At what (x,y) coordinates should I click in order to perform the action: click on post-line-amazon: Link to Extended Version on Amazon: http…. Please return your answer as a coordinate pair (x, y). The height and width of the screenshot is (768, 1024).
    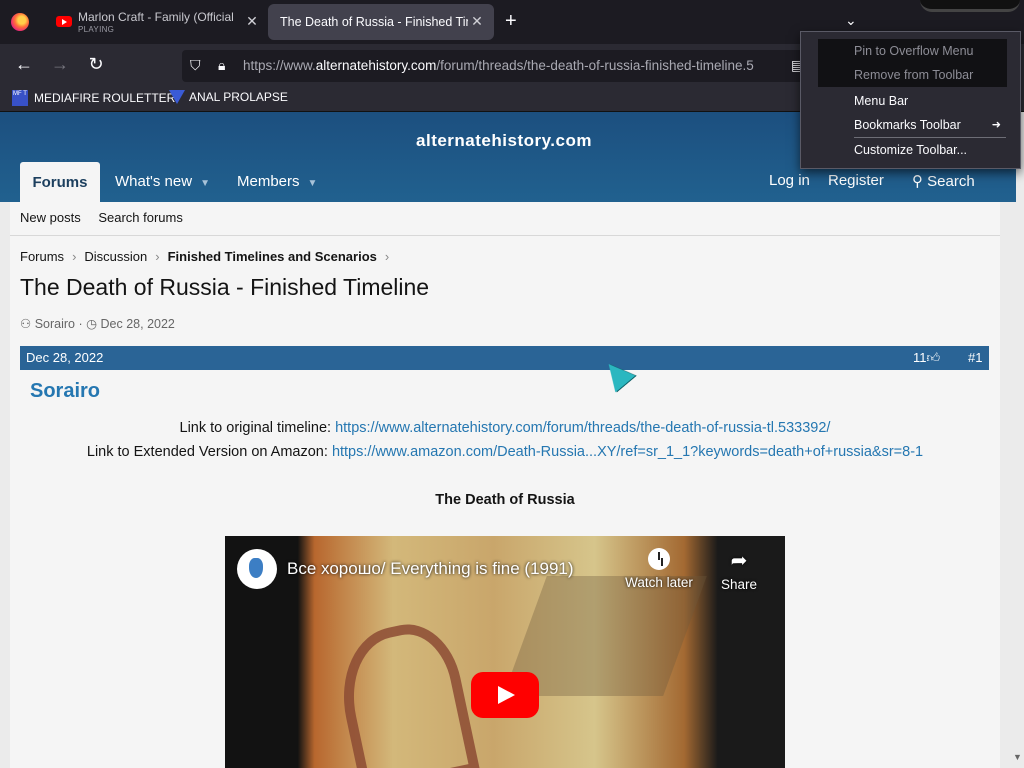
    Looking at the image, I should click on (505, 452).